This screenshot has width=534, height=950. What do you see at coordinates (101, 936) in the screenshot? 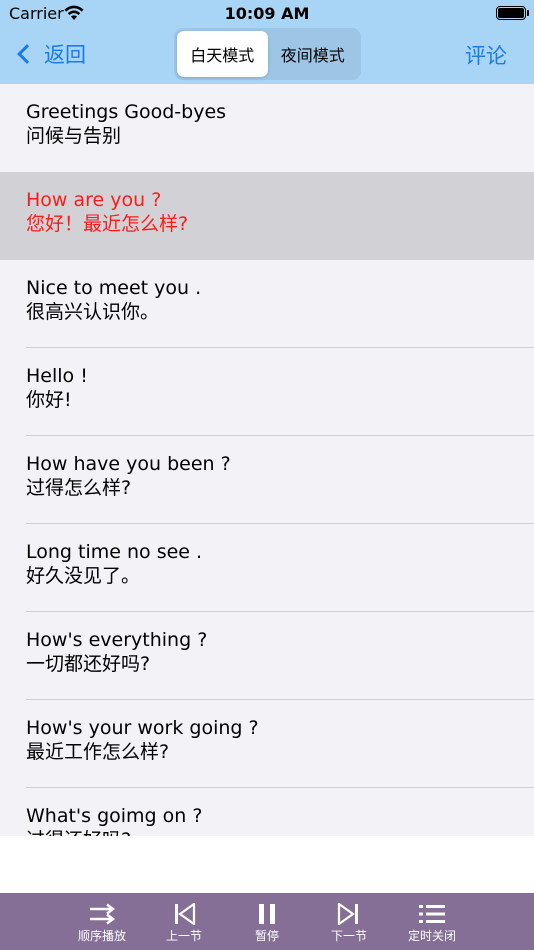
I see `shuffle-label: 顺序播放` at bounding box center [101, 936].